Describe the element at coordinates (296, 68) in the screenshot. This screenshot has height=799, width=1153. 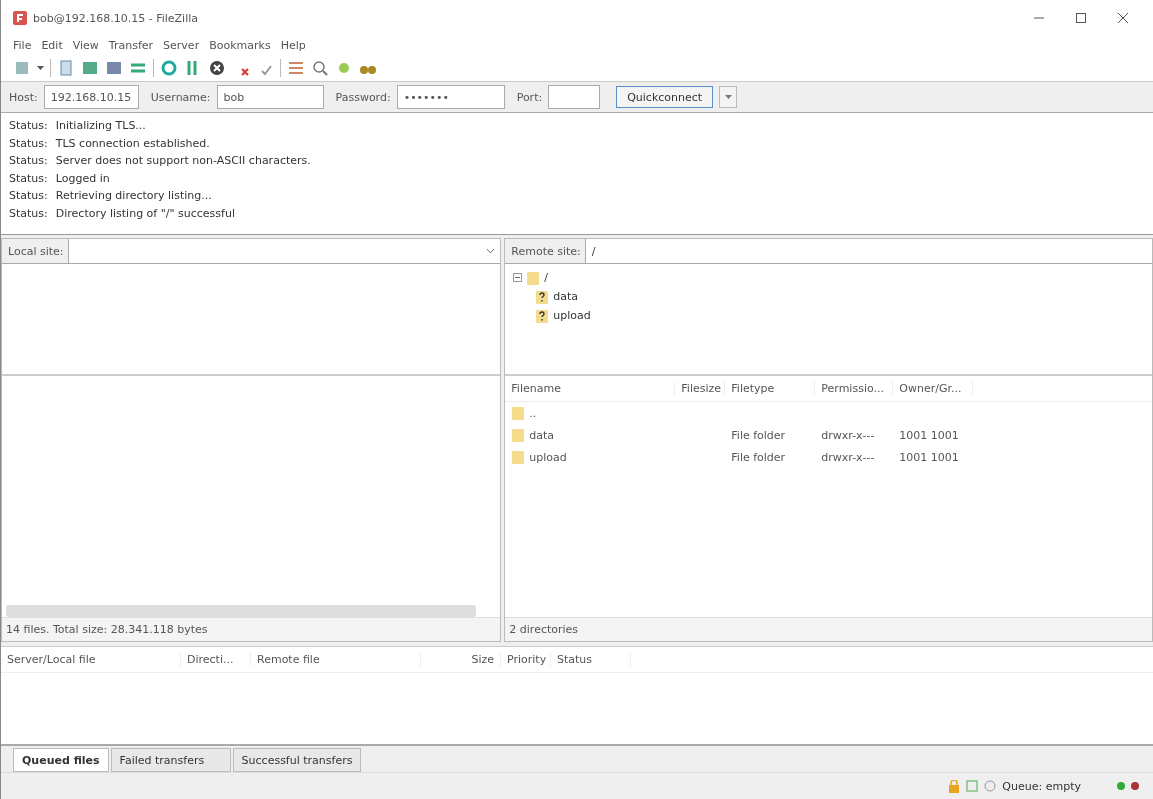
I see `list-icon` at that location.